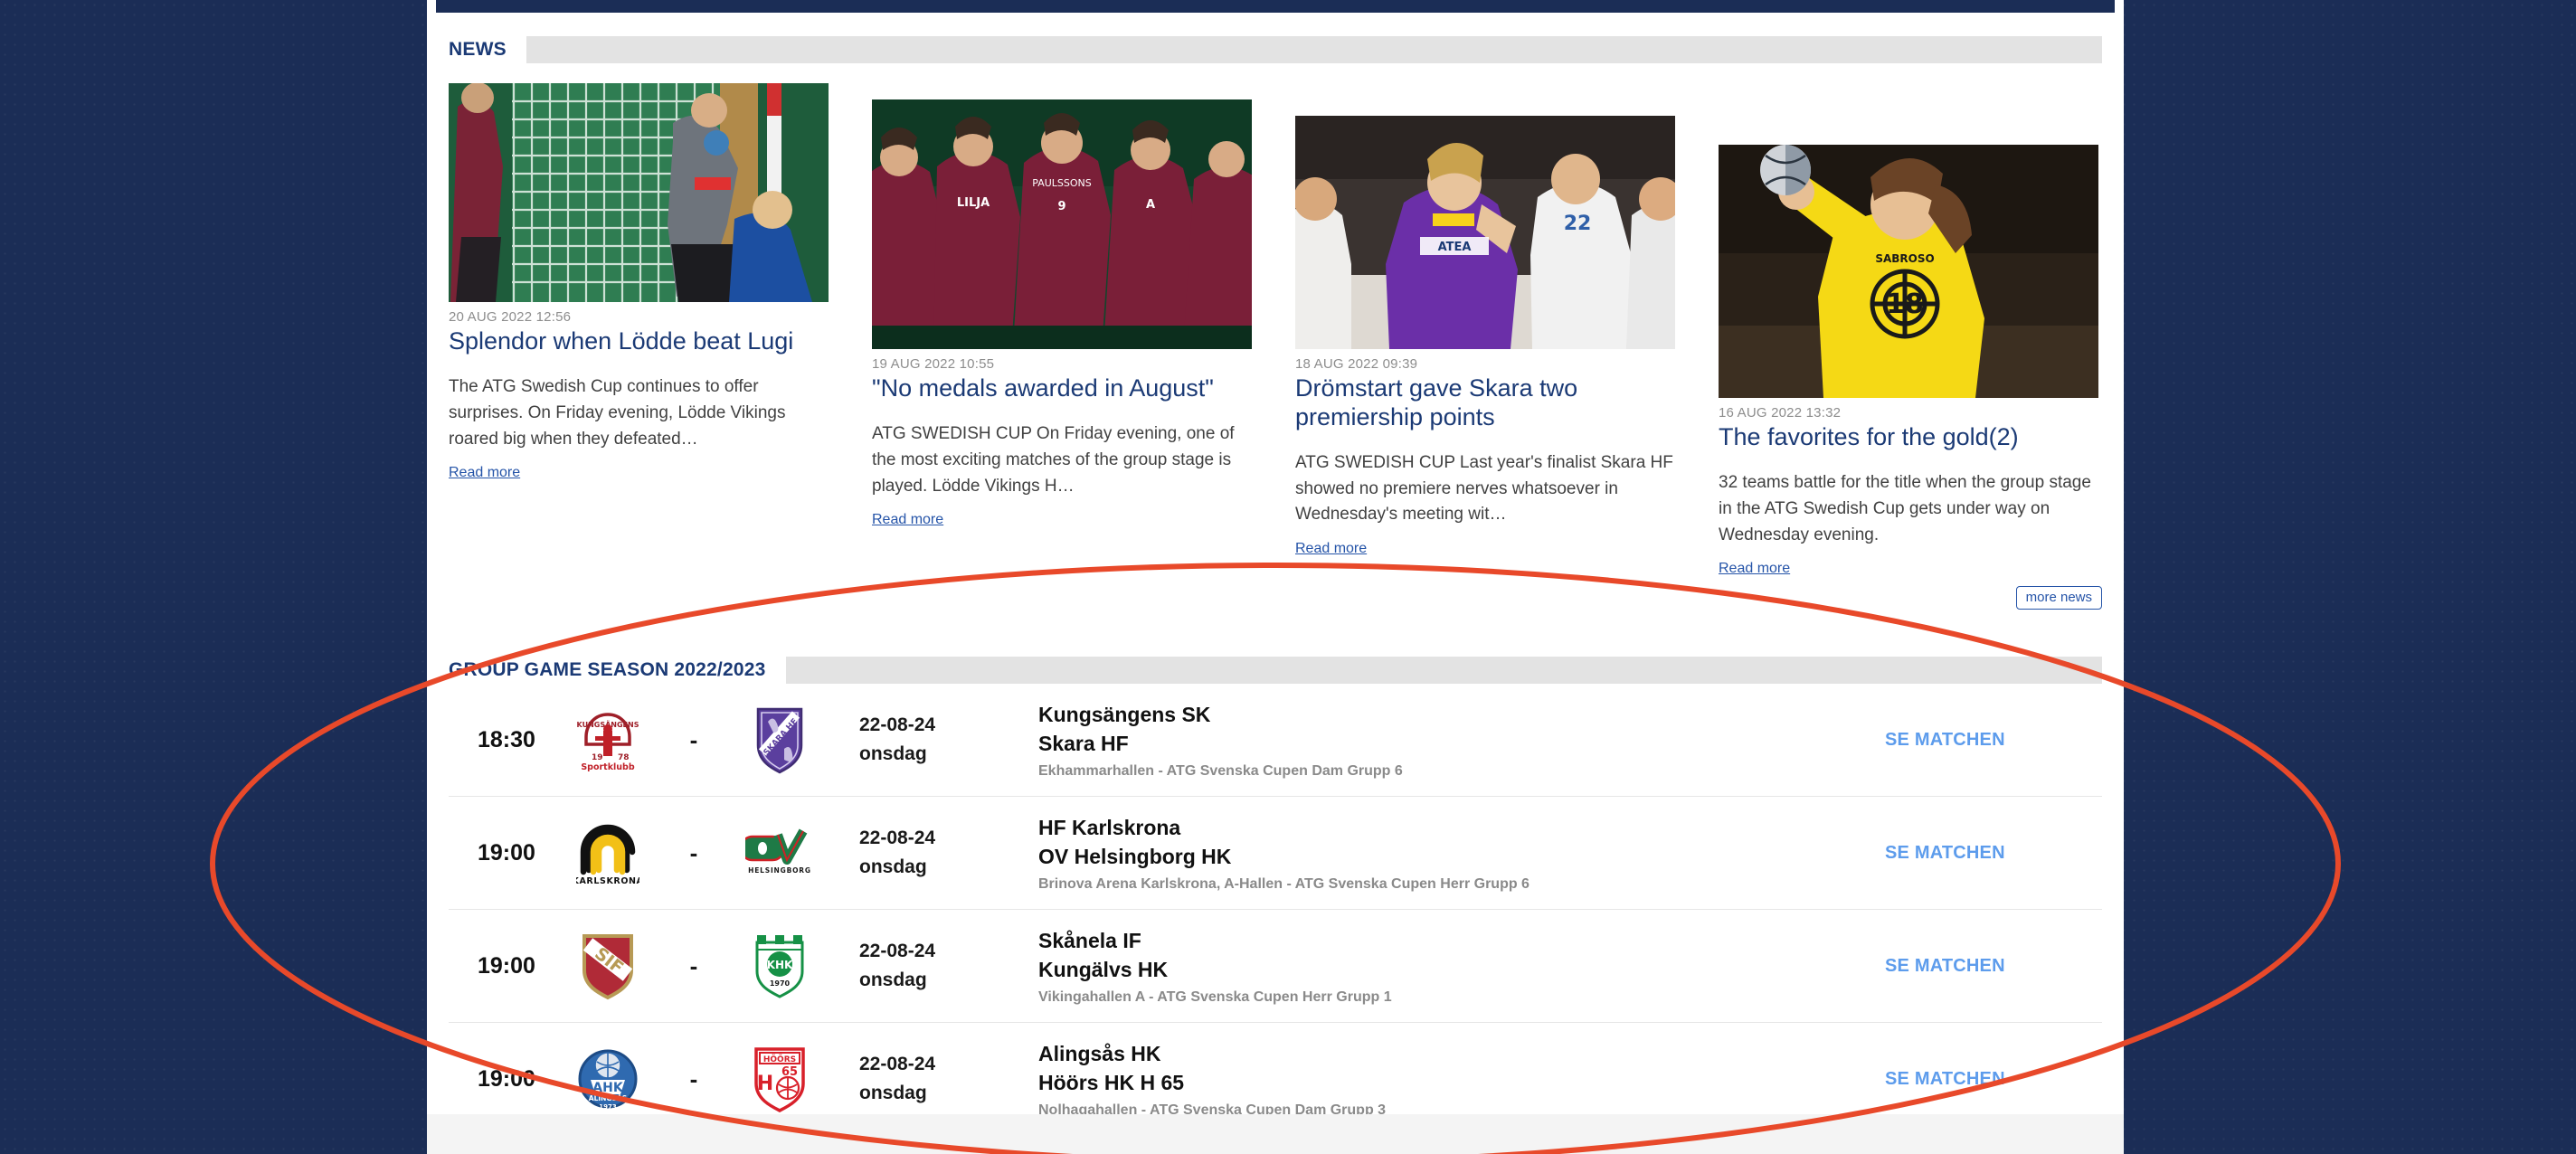 The image size is (2576, 1154). What do you see at coordinates (765, 1084) in the screenshot?
I see `svg-text: H` at bounding box center [765, 1084].